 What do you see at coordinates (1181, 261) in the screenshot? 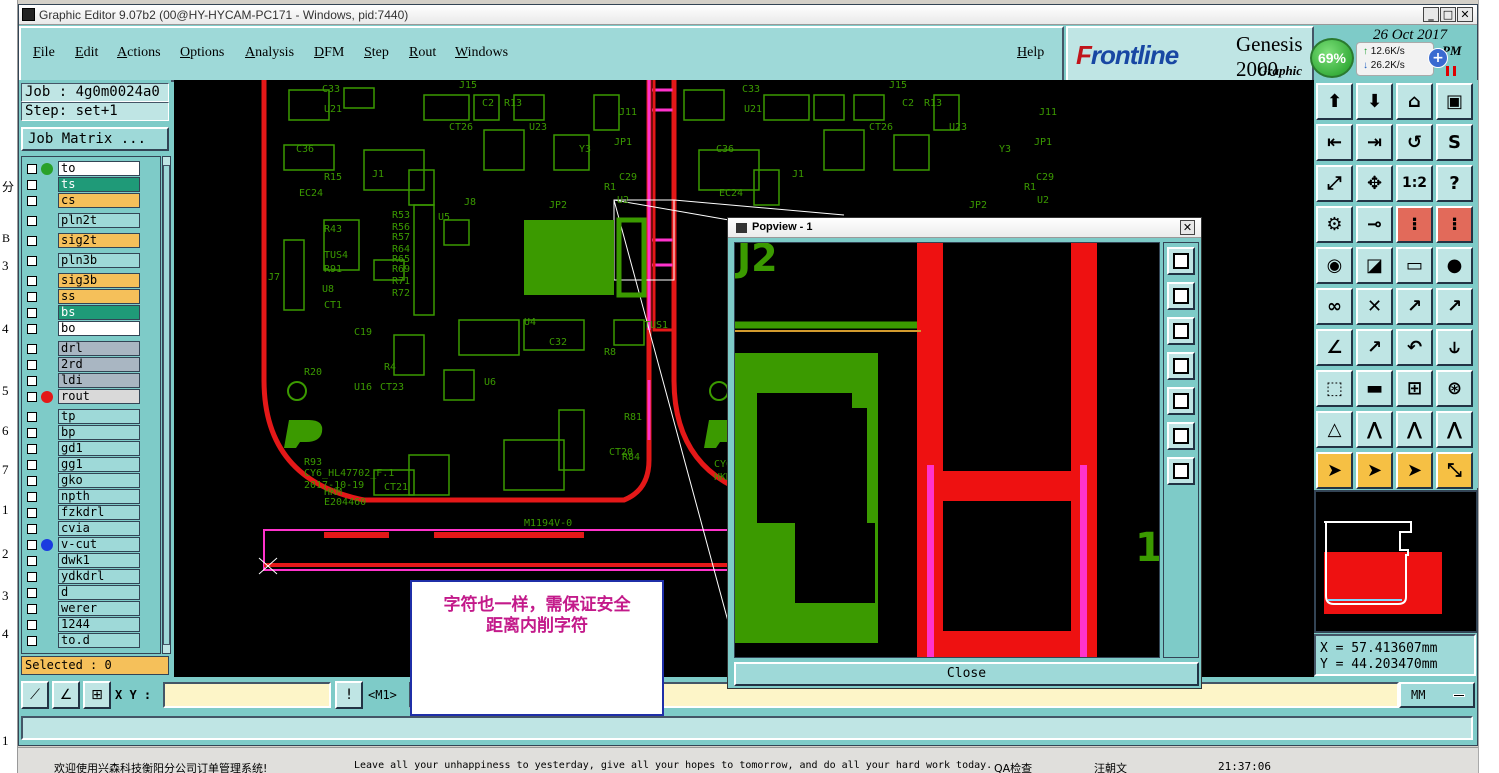
I see `popview-zoom-button` at bounding box center [1181, 261].